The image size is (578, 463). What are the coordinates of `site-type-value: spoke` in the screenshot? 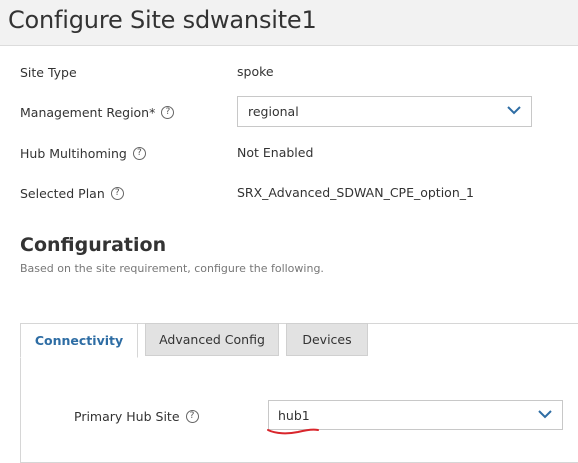 It's located at (255, 71).